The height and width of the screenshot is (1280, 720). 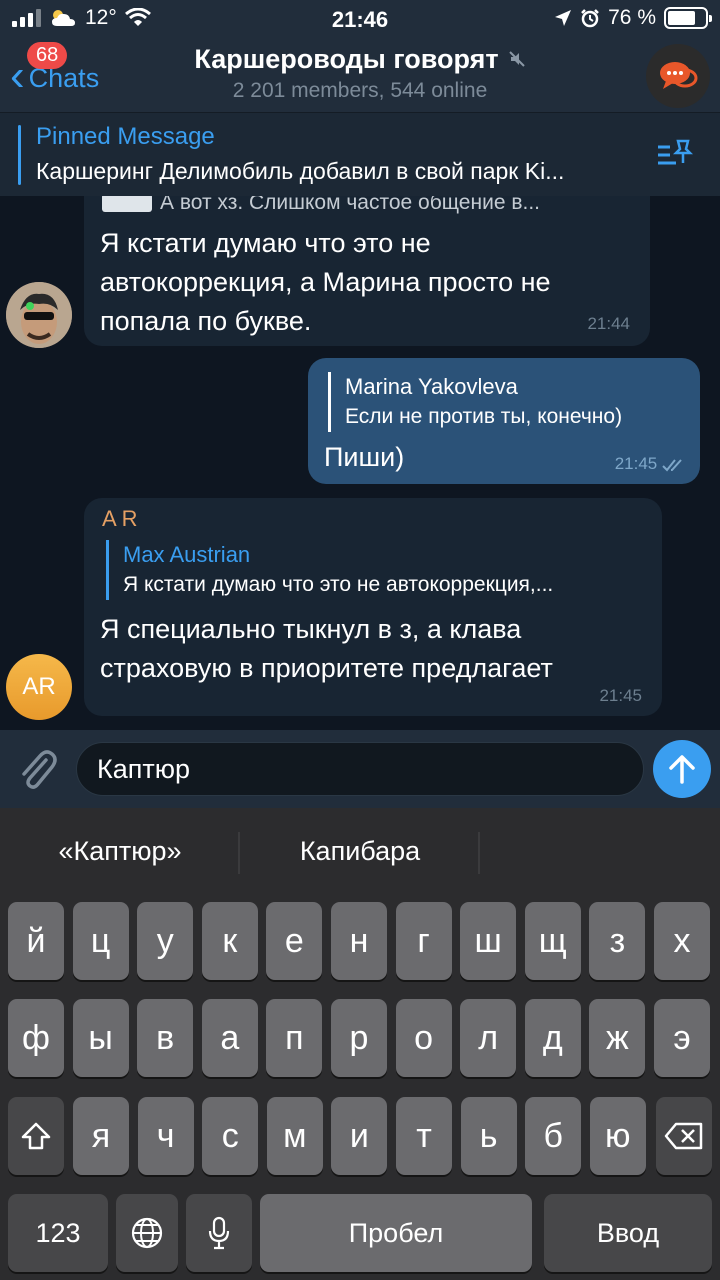 I want to click on key-н: н, so click(x=359, y=941).